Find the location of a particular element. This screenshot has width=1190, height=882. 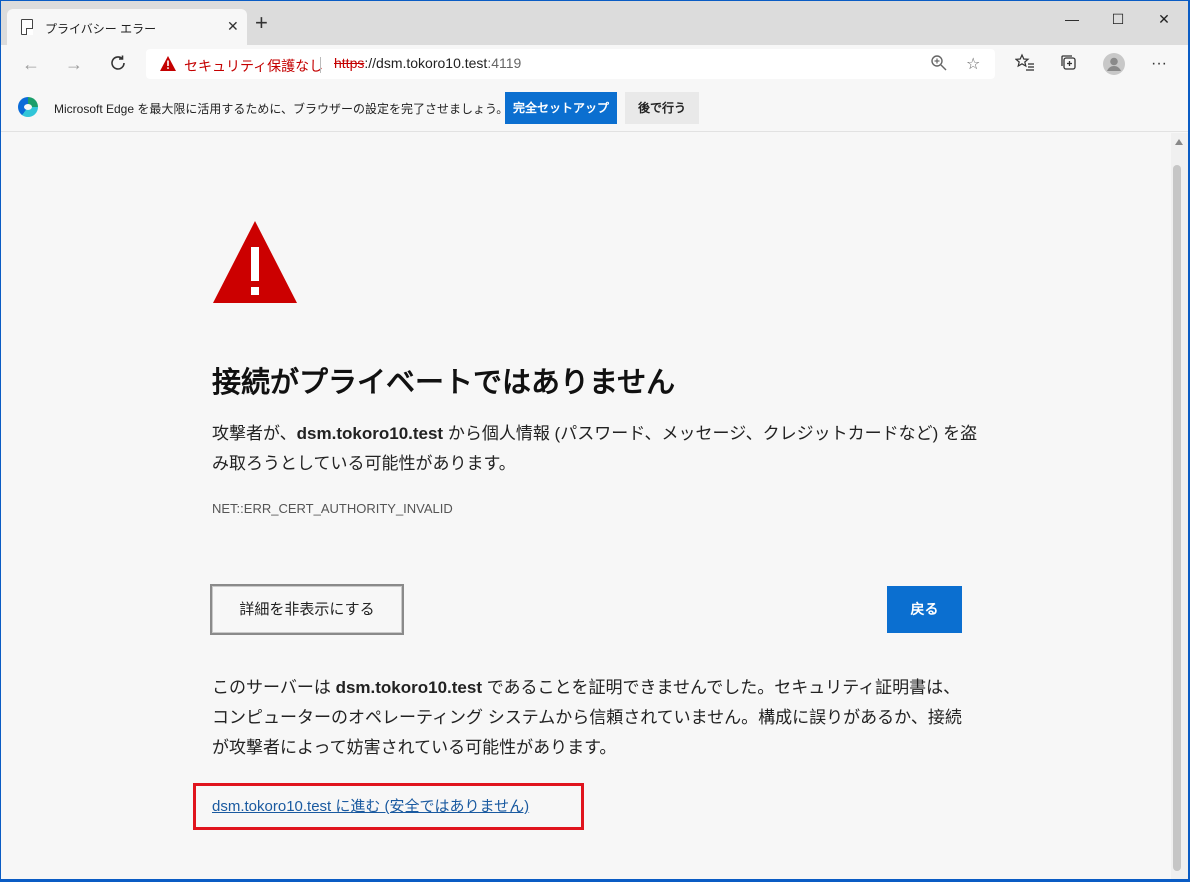

profile-avatar-icon is located at coordinates (1114, 64).